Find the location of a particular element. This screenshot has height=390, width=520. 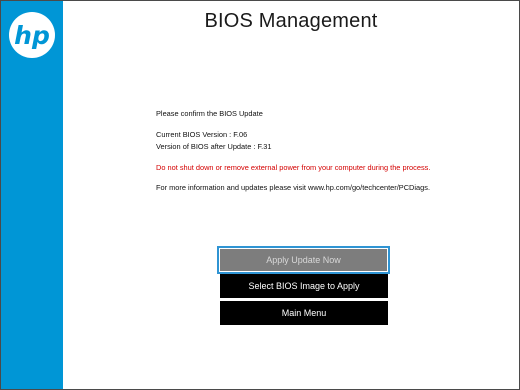

hp-logo-text: hp is located at coordinates (32, 35).